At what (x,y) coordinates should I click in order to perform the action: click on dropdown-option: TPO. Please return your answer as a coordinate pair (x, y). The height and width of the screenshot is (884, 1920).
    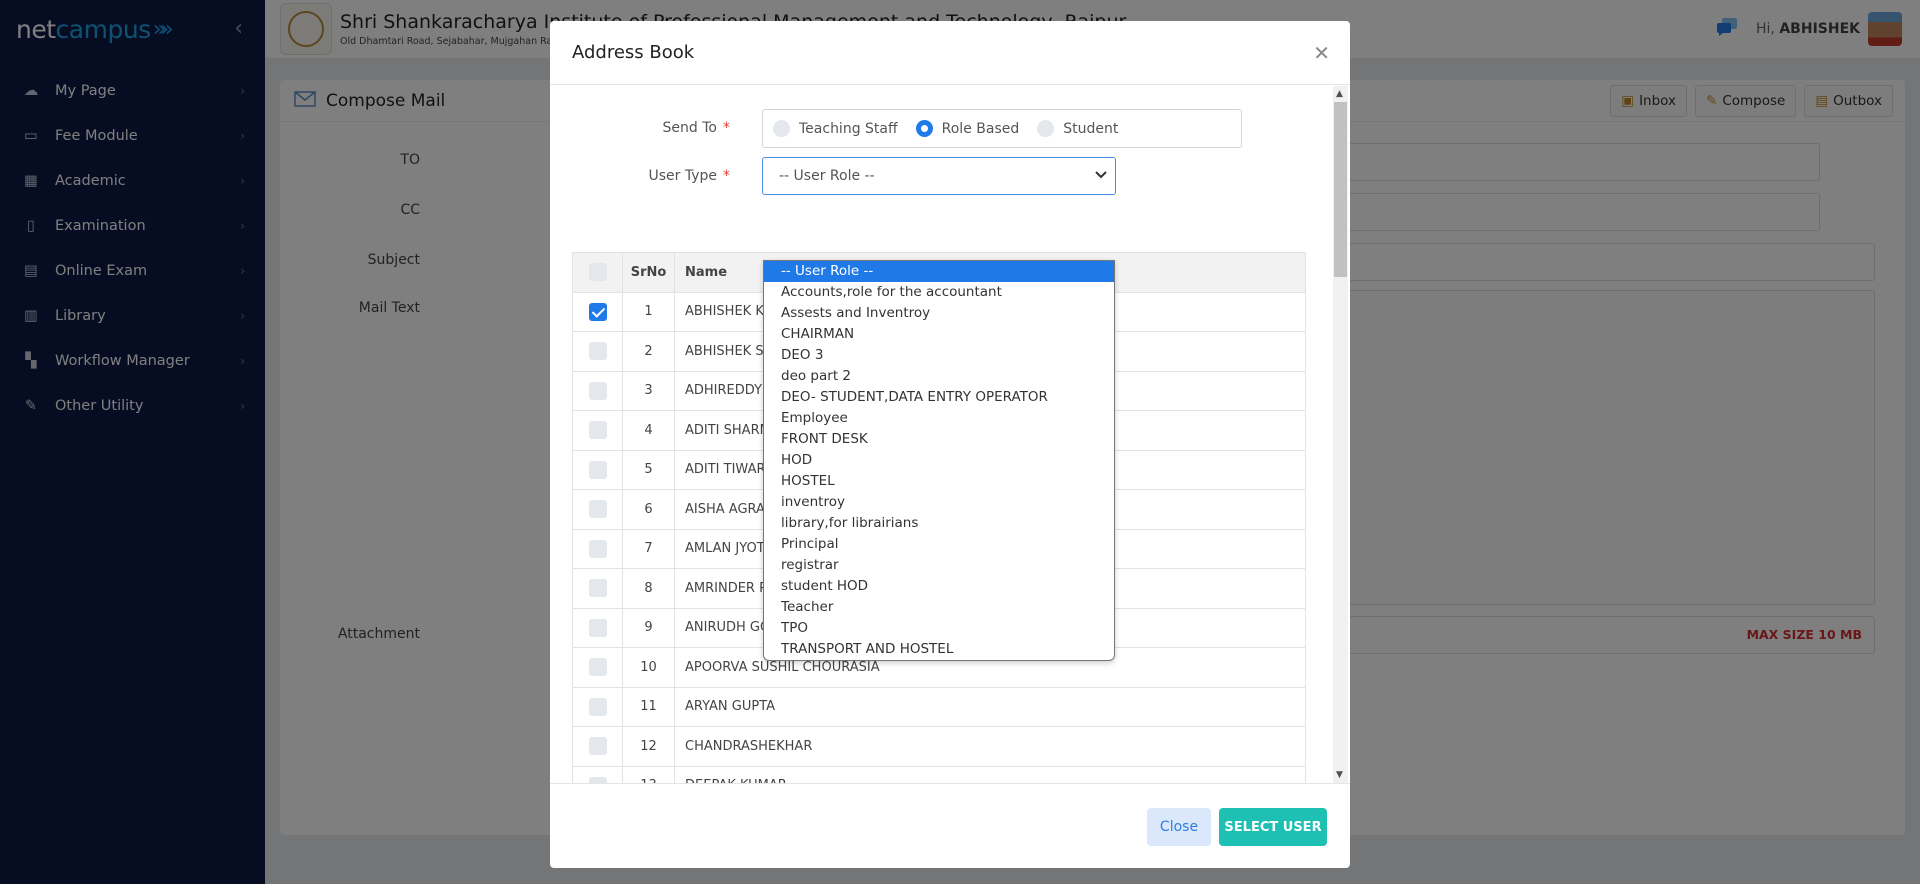
    Looking at the image, I should click on (939, 628).